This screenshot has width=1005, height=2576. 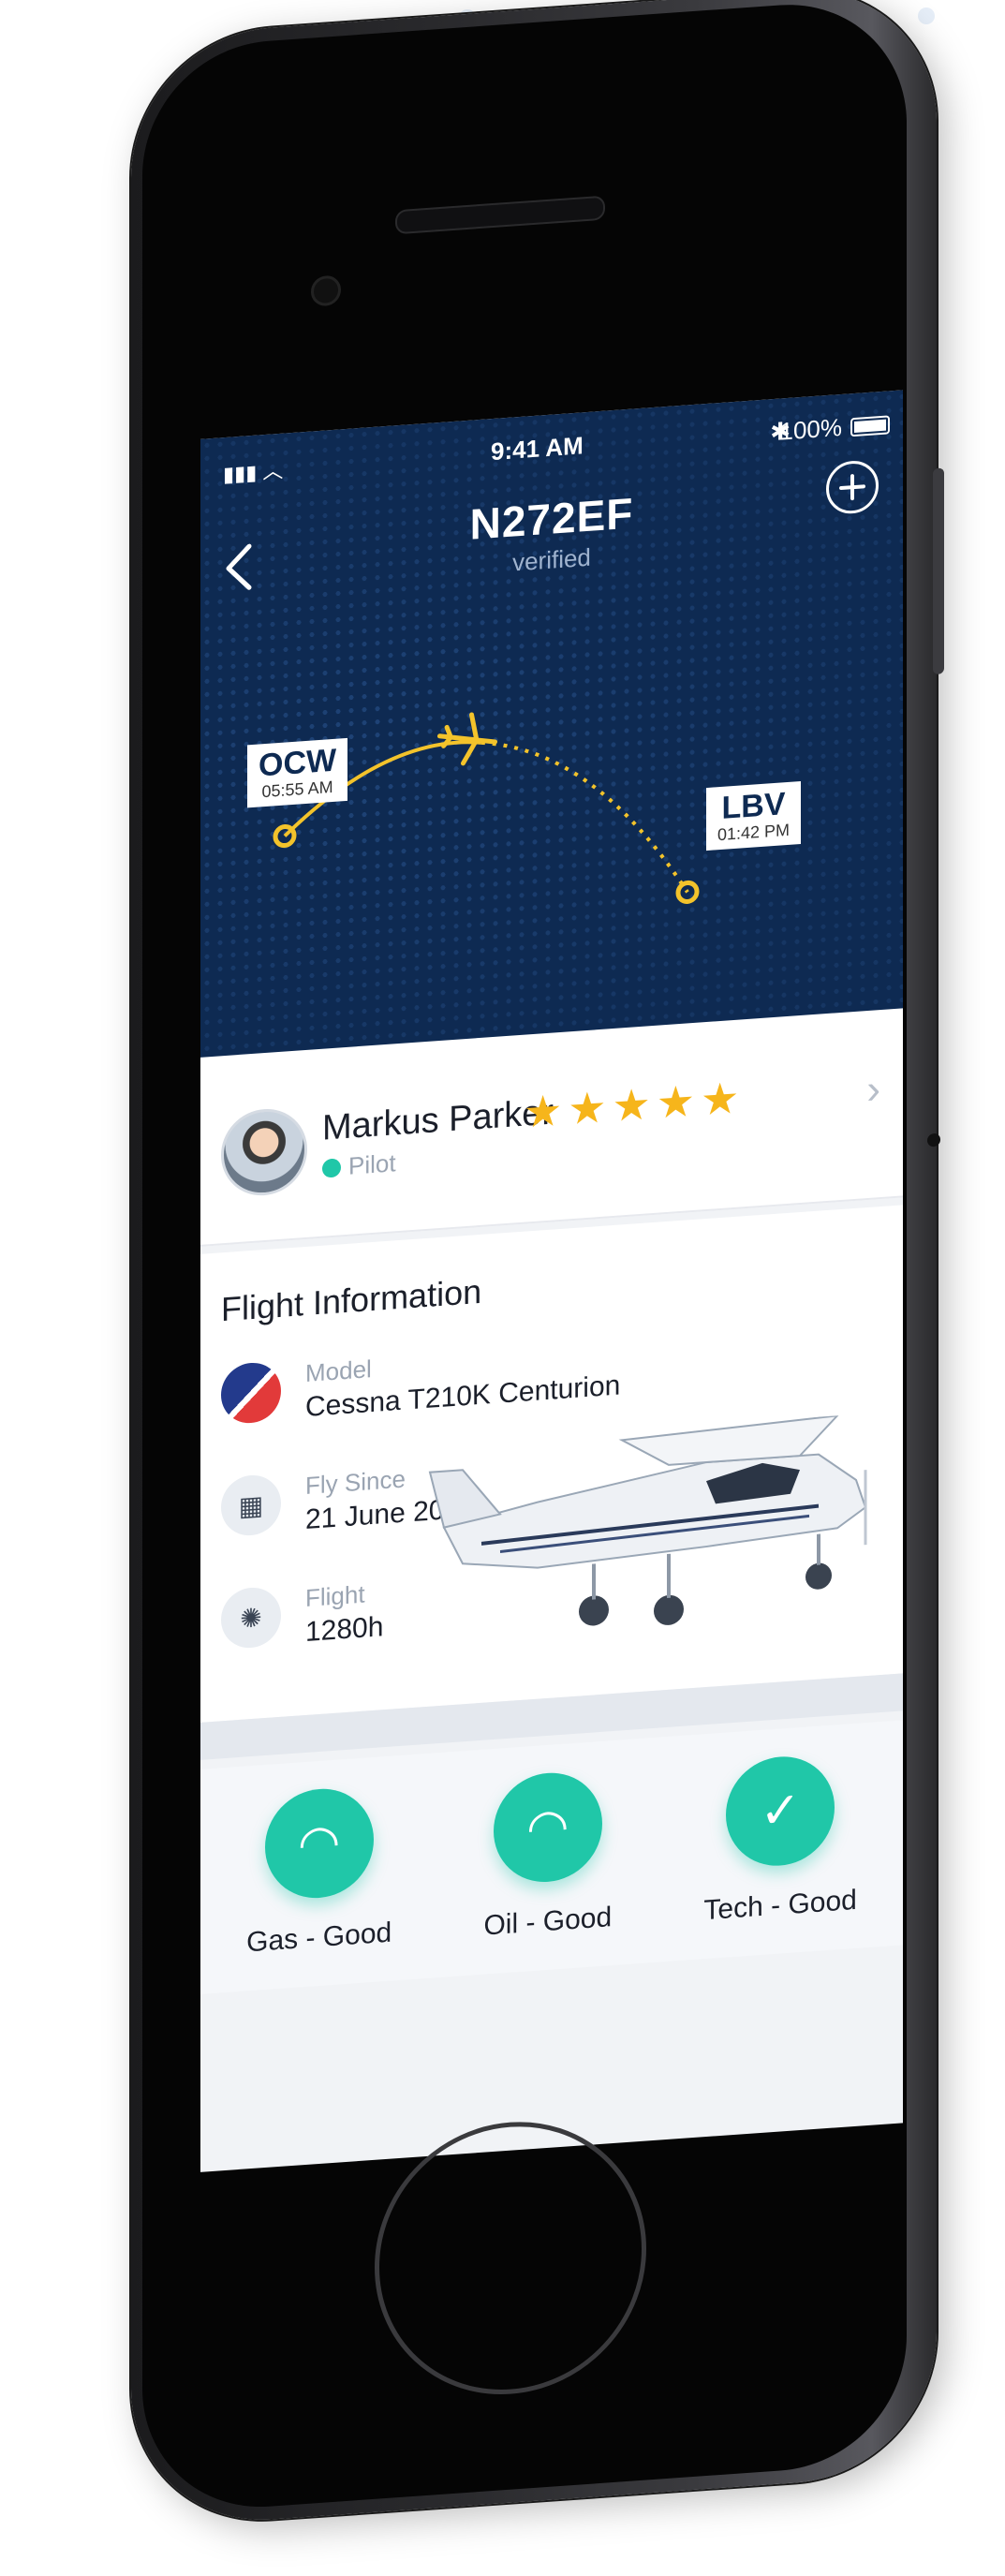 What do you see at coordinates (438, 1120) in the screenshot?
I see `pilot-name: Markus Parker` at bounding box center [438, 1120].